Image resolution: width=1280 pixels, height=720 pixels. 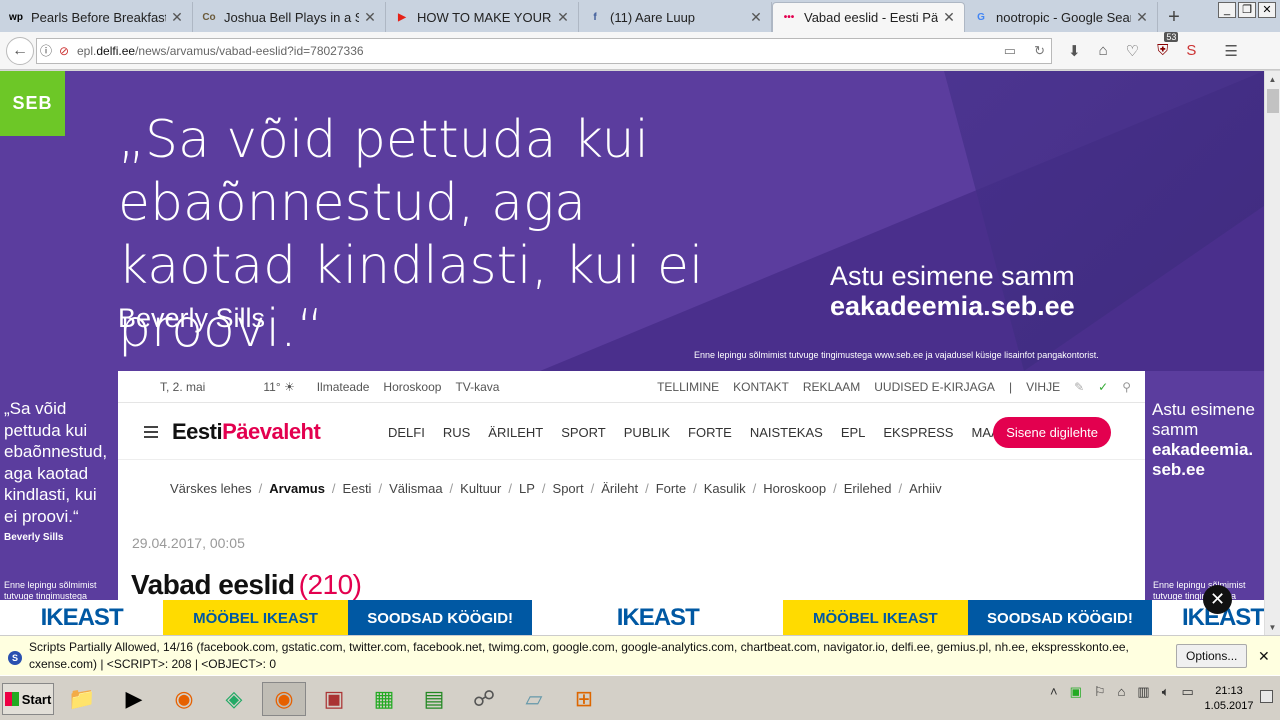 I want to click on breadcrumb-link: Kasulik, so click(x=725, y=488).